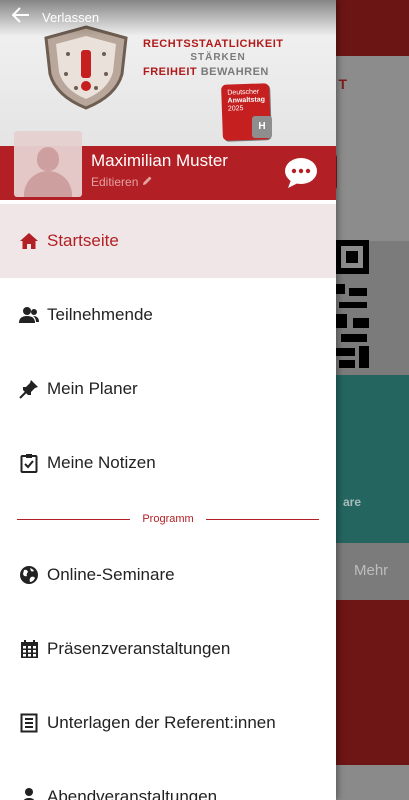 The height and width of the screenshot is (800, 409). I want to click on qr-code, so click(355, 305).